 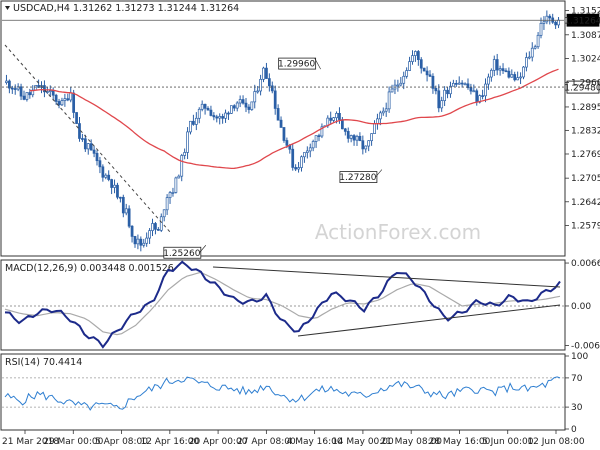 What do you see at coordinates (581, 307) in the screenshot?
I see `macd-y-tick-label: 0.00` at bounding box center [581, 307].